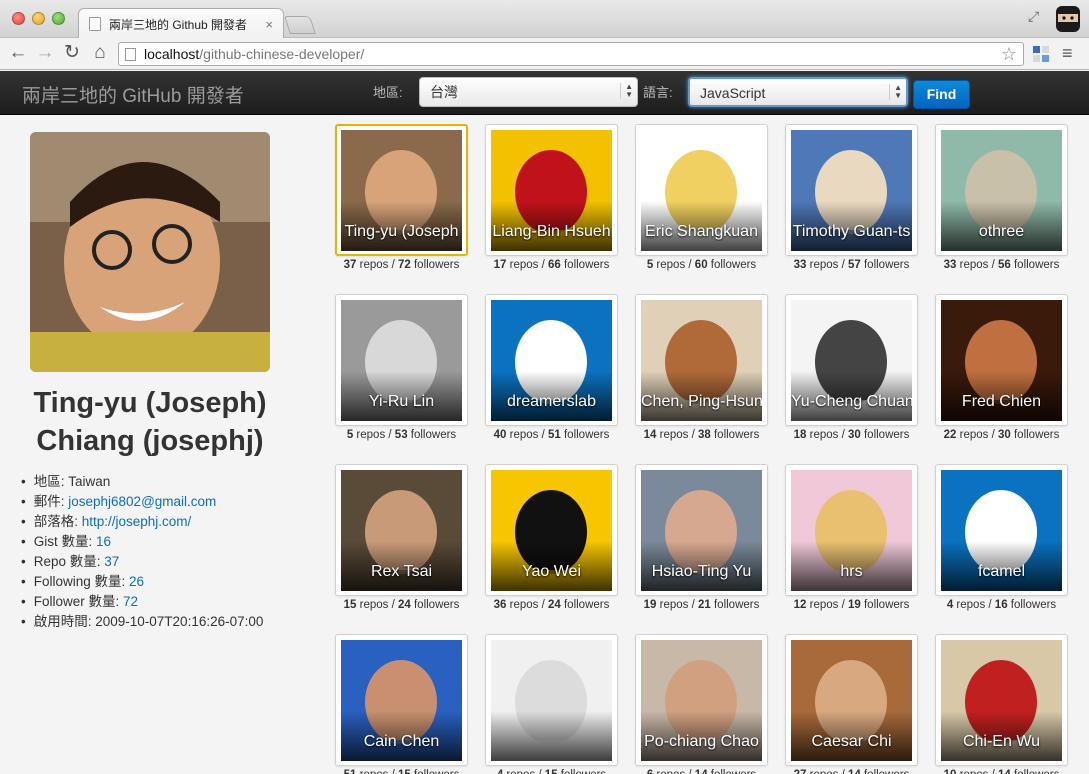 This screenshot has height=774, width=1089. I want to click on developer-avatar-frame: dreamerslab, so click(551, 360).